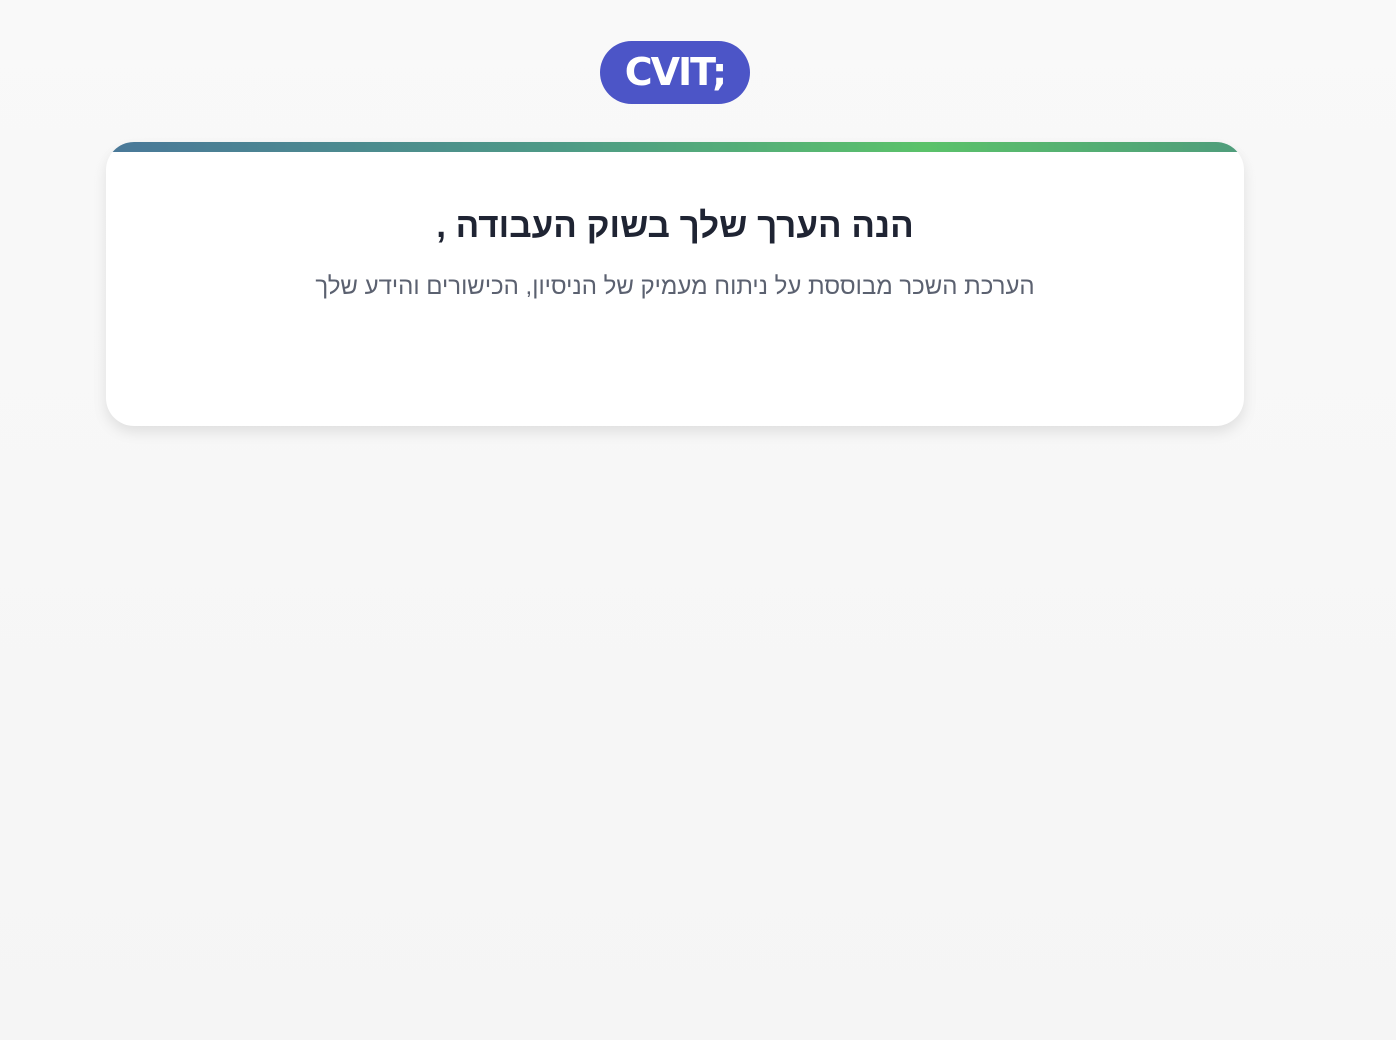 The image size is (1396, 1040). I want to click on logo-text: CVIT;, so click(675, 71).